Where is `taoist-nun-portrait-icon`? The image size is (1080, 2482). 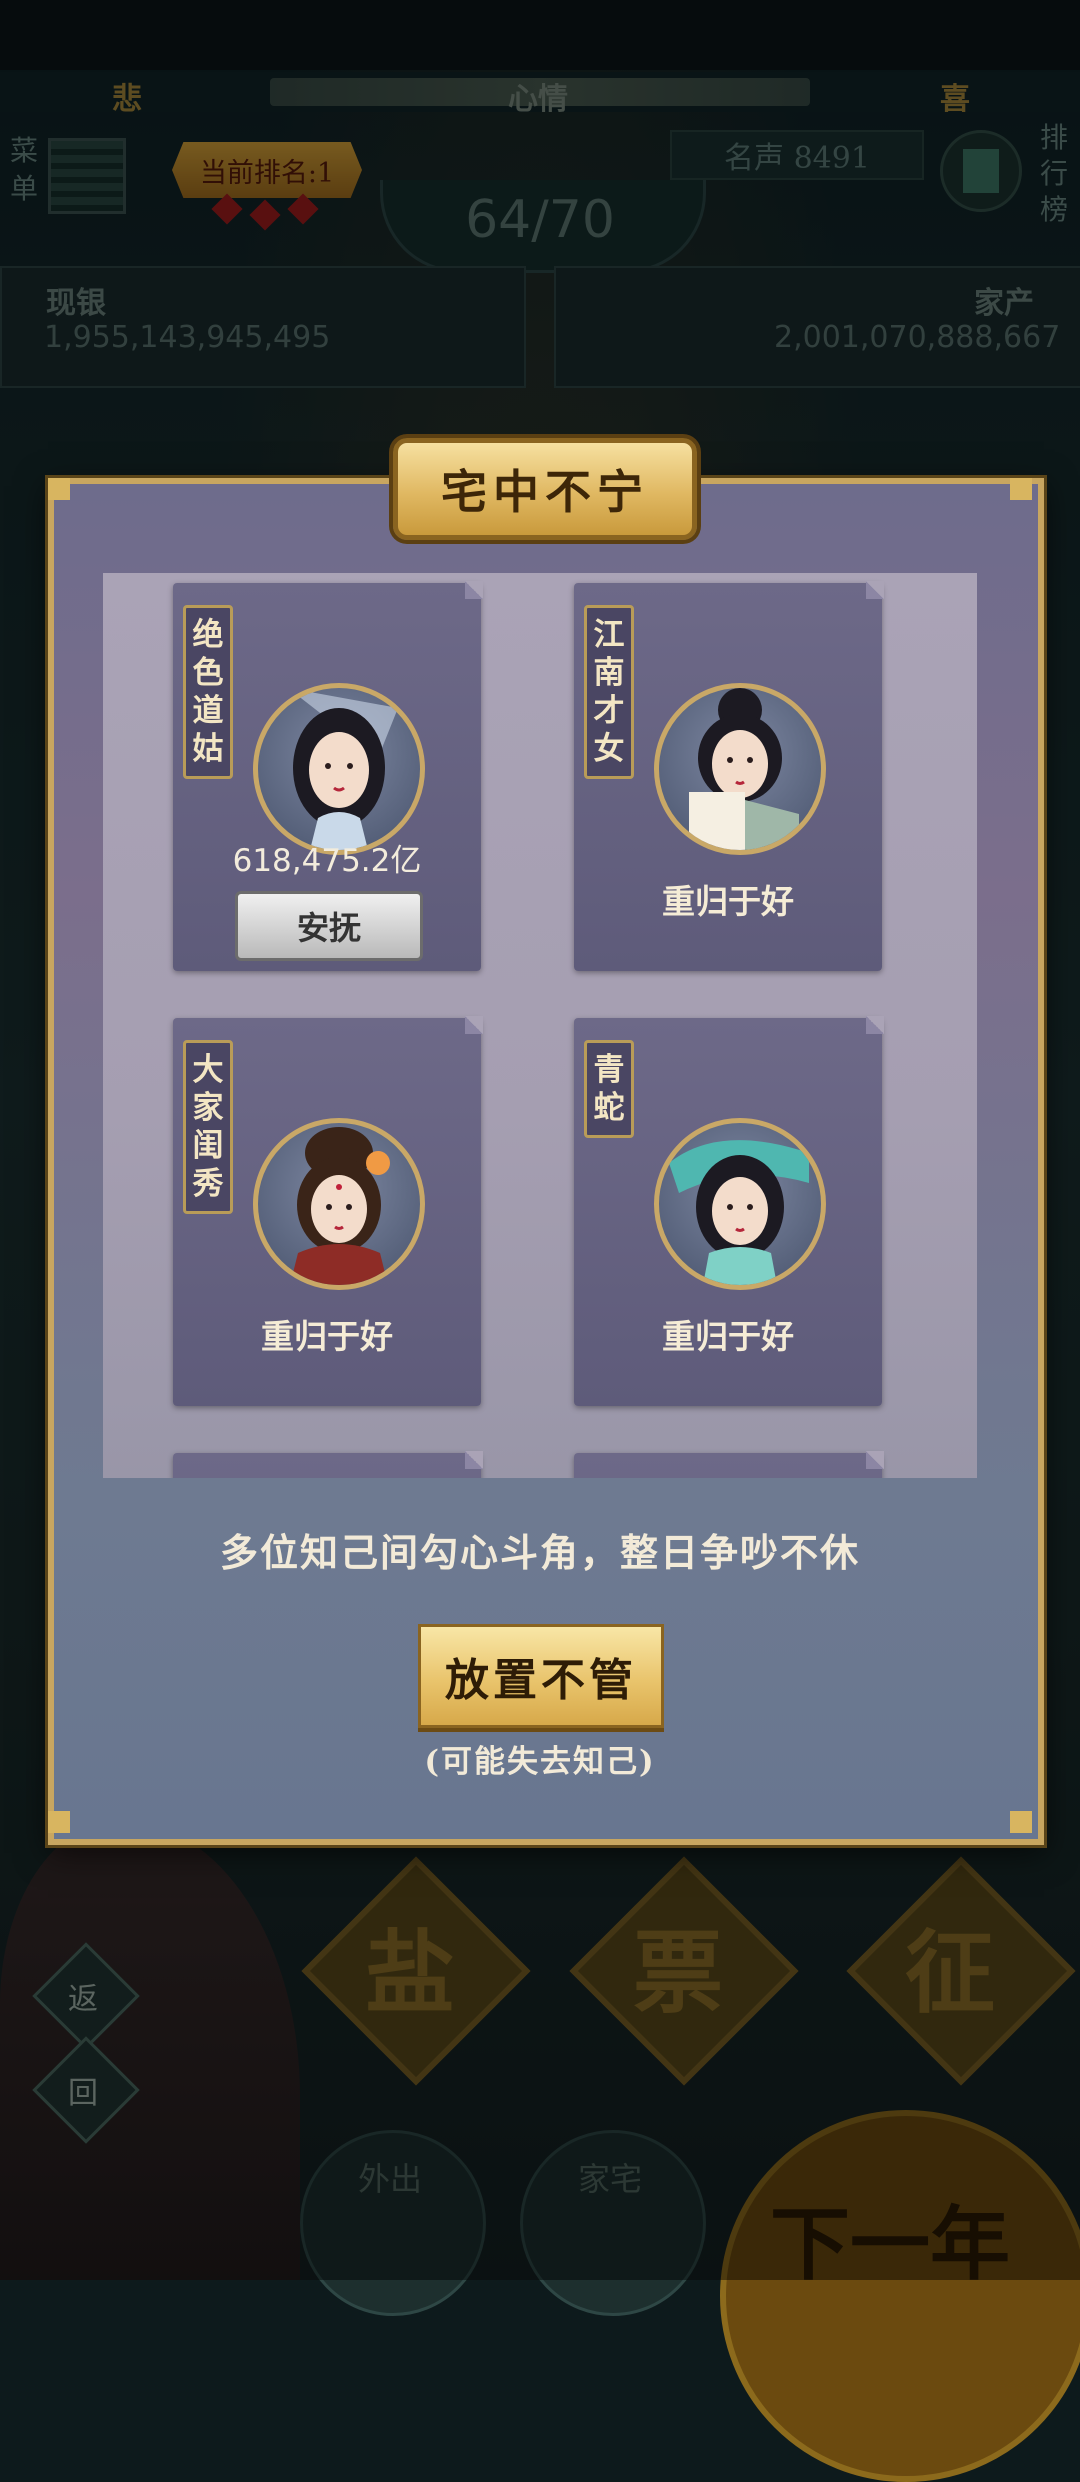
taoist-nun-portrait-icon is located at coordinates (343, 769).